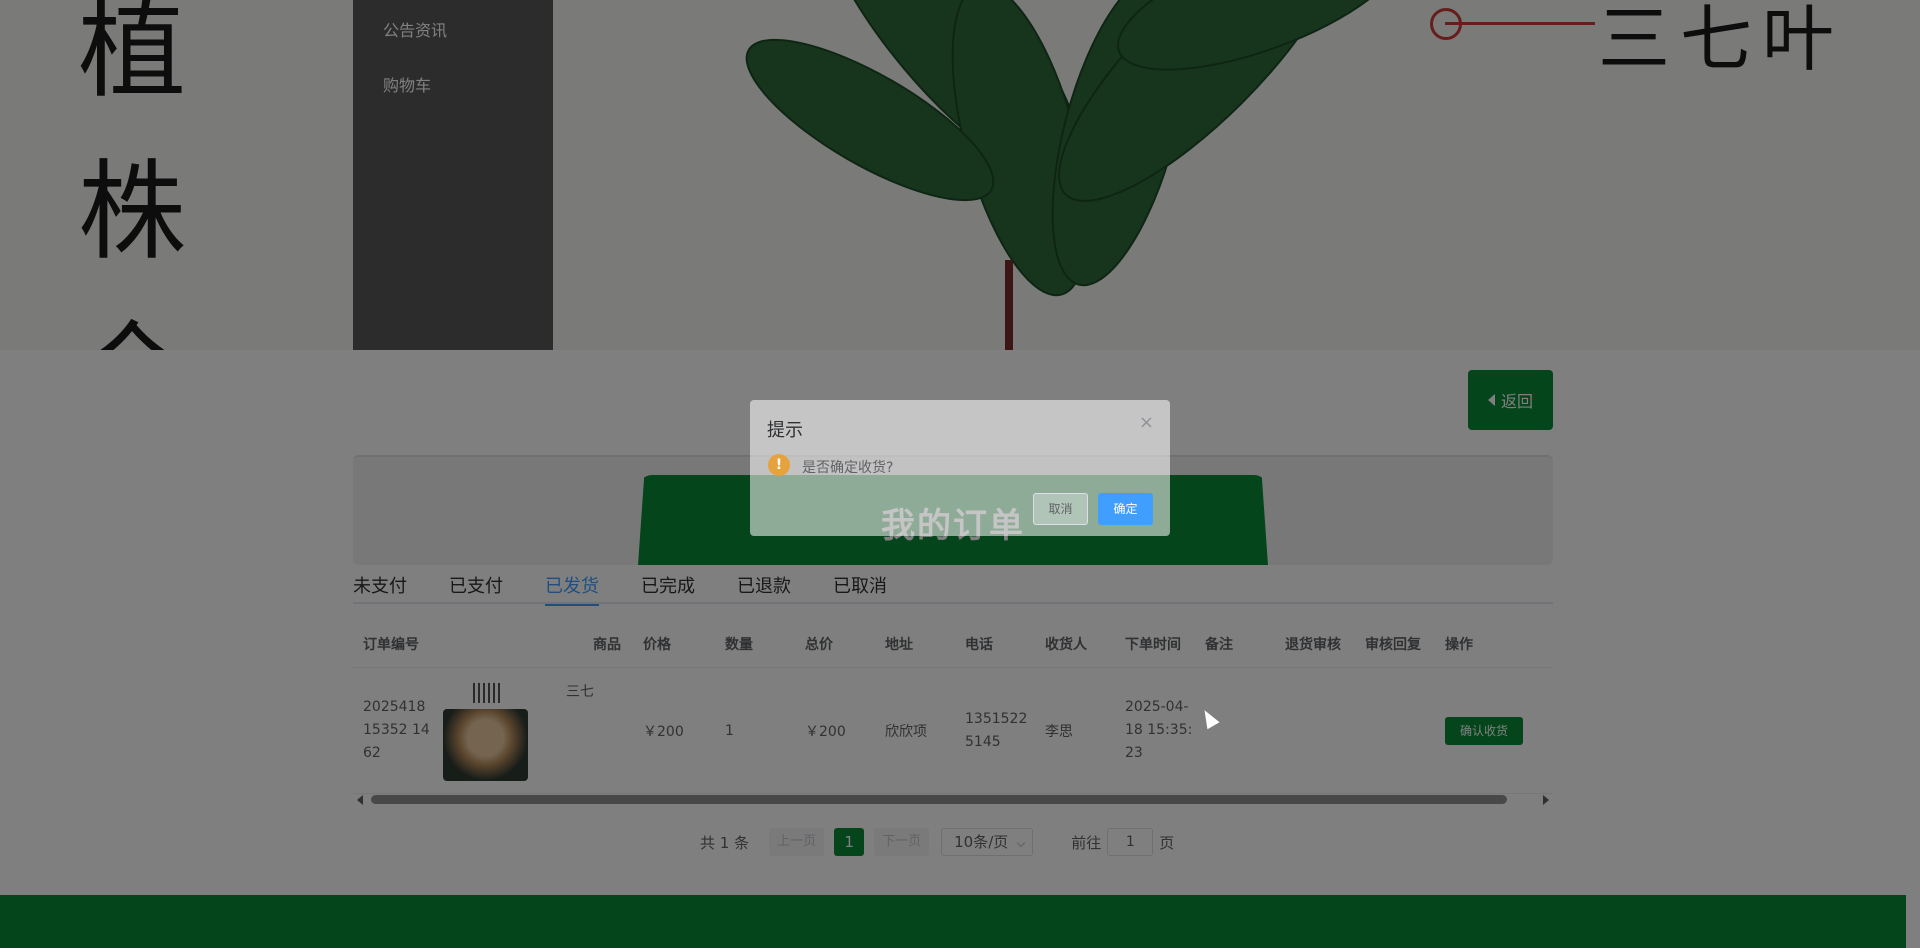 The width and height of the screenshot is (1920, 948). I want to click on close-icon: ×, so click(1146, 422).